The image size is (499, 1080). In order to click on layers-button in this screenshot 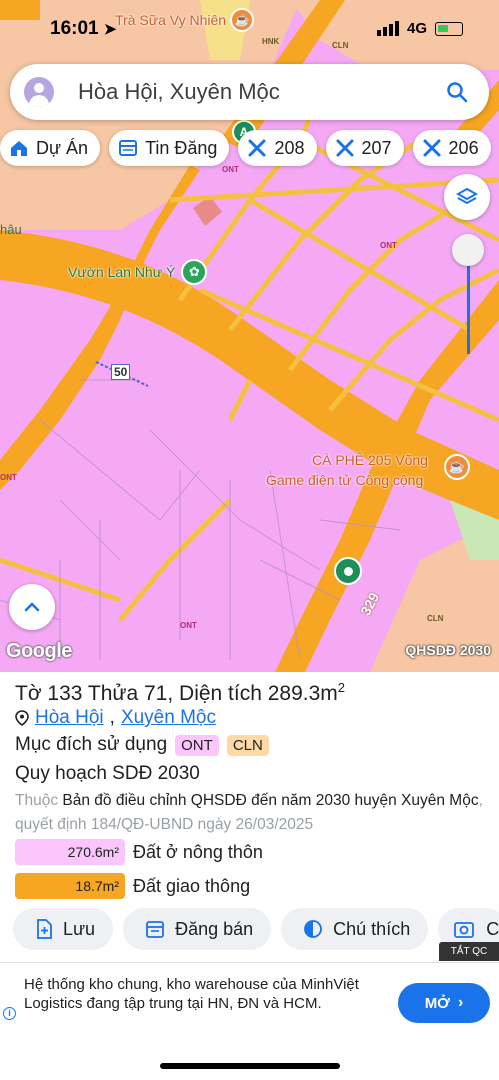, I will do `click(467, 197)`.